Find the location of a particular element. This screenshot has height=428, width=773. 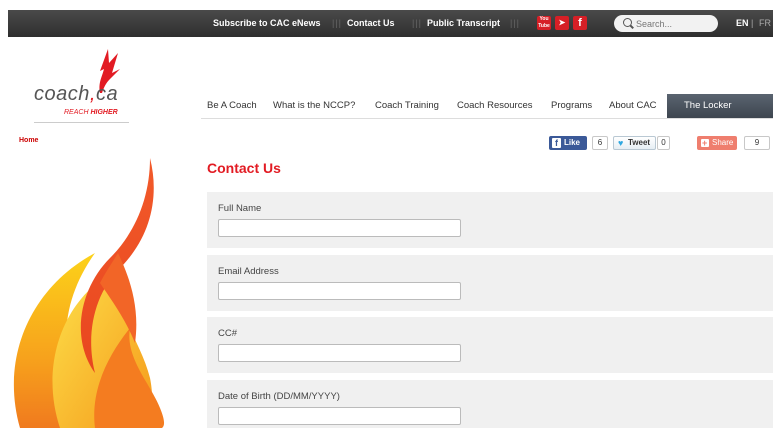

date-of-birth-label: Date of Birth (DD/MM/YYYY) is located at coordinates (279, 396).